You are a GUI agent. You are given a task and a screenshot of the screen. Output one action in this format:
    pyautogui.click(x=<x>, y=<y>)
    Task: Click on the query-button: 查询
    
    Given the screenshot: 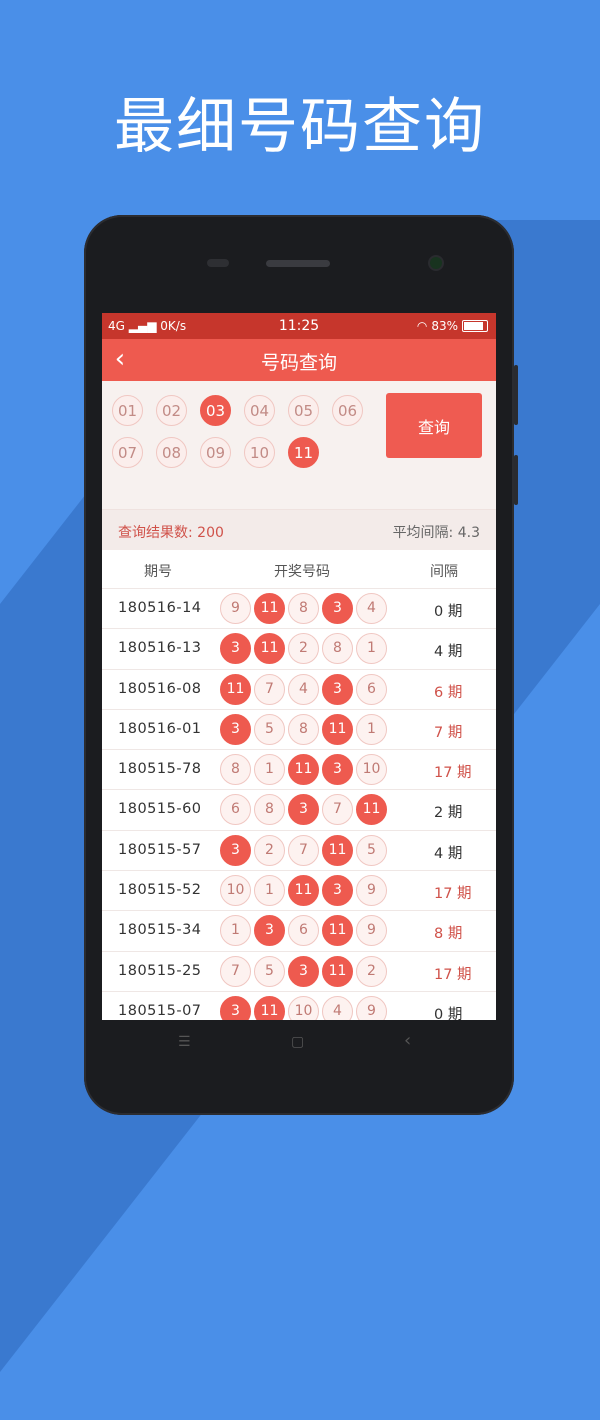 What is the action you would take?
    pyautogui.click(x=434, y=425)
    